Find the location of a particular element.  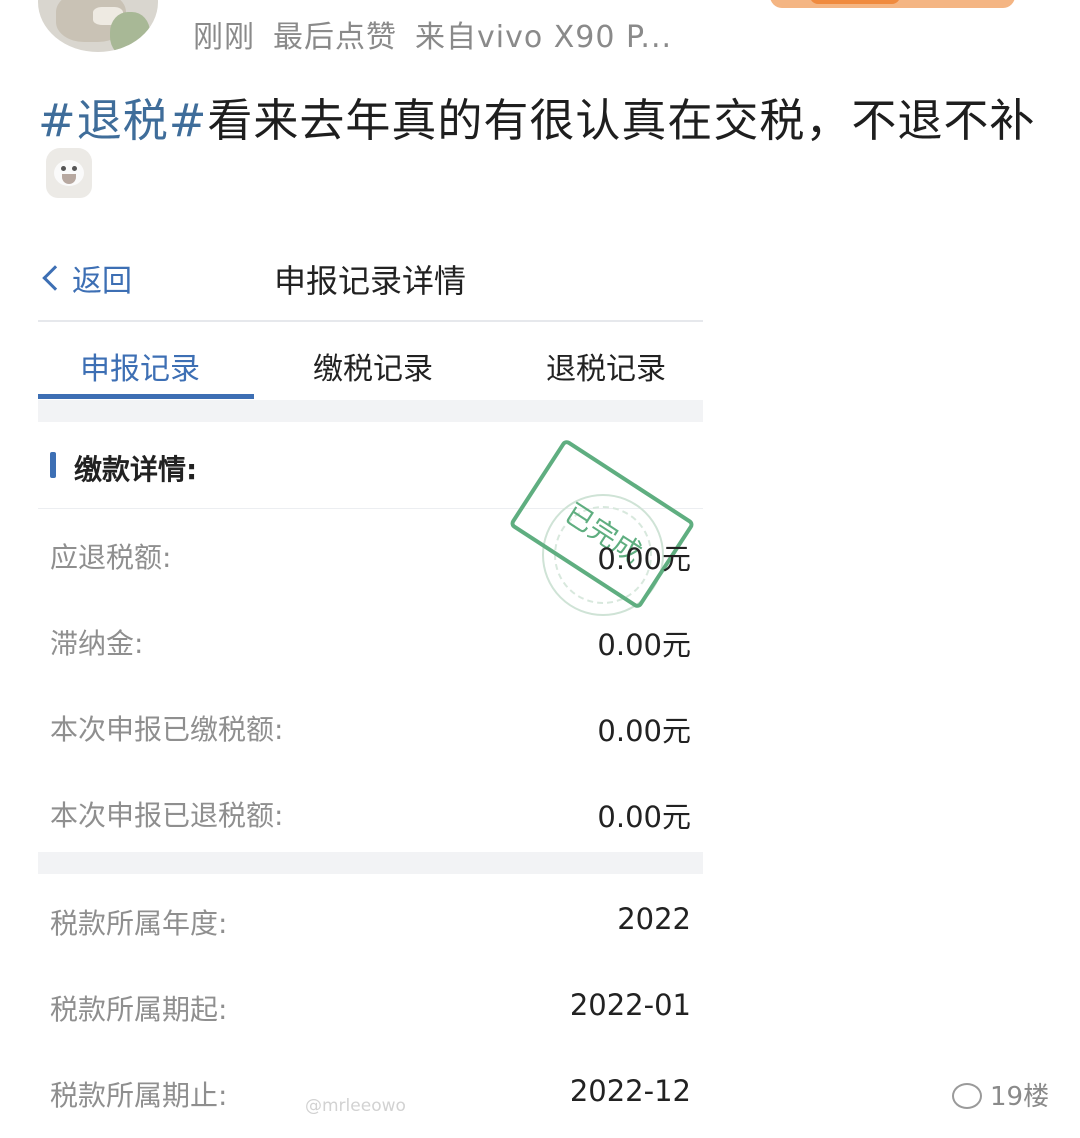

detail-row: 本次申报已缴税额: 0.00元 is located at coordinates (370, 728).